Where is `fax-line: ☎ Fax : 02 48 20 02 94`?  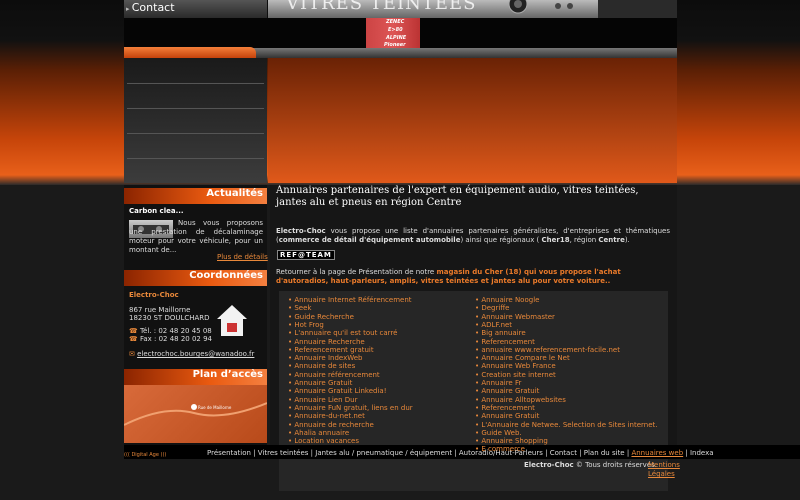
fax-line: ☎ Fax : 02 48 20 02 94 is located at coordinates (170, 339).